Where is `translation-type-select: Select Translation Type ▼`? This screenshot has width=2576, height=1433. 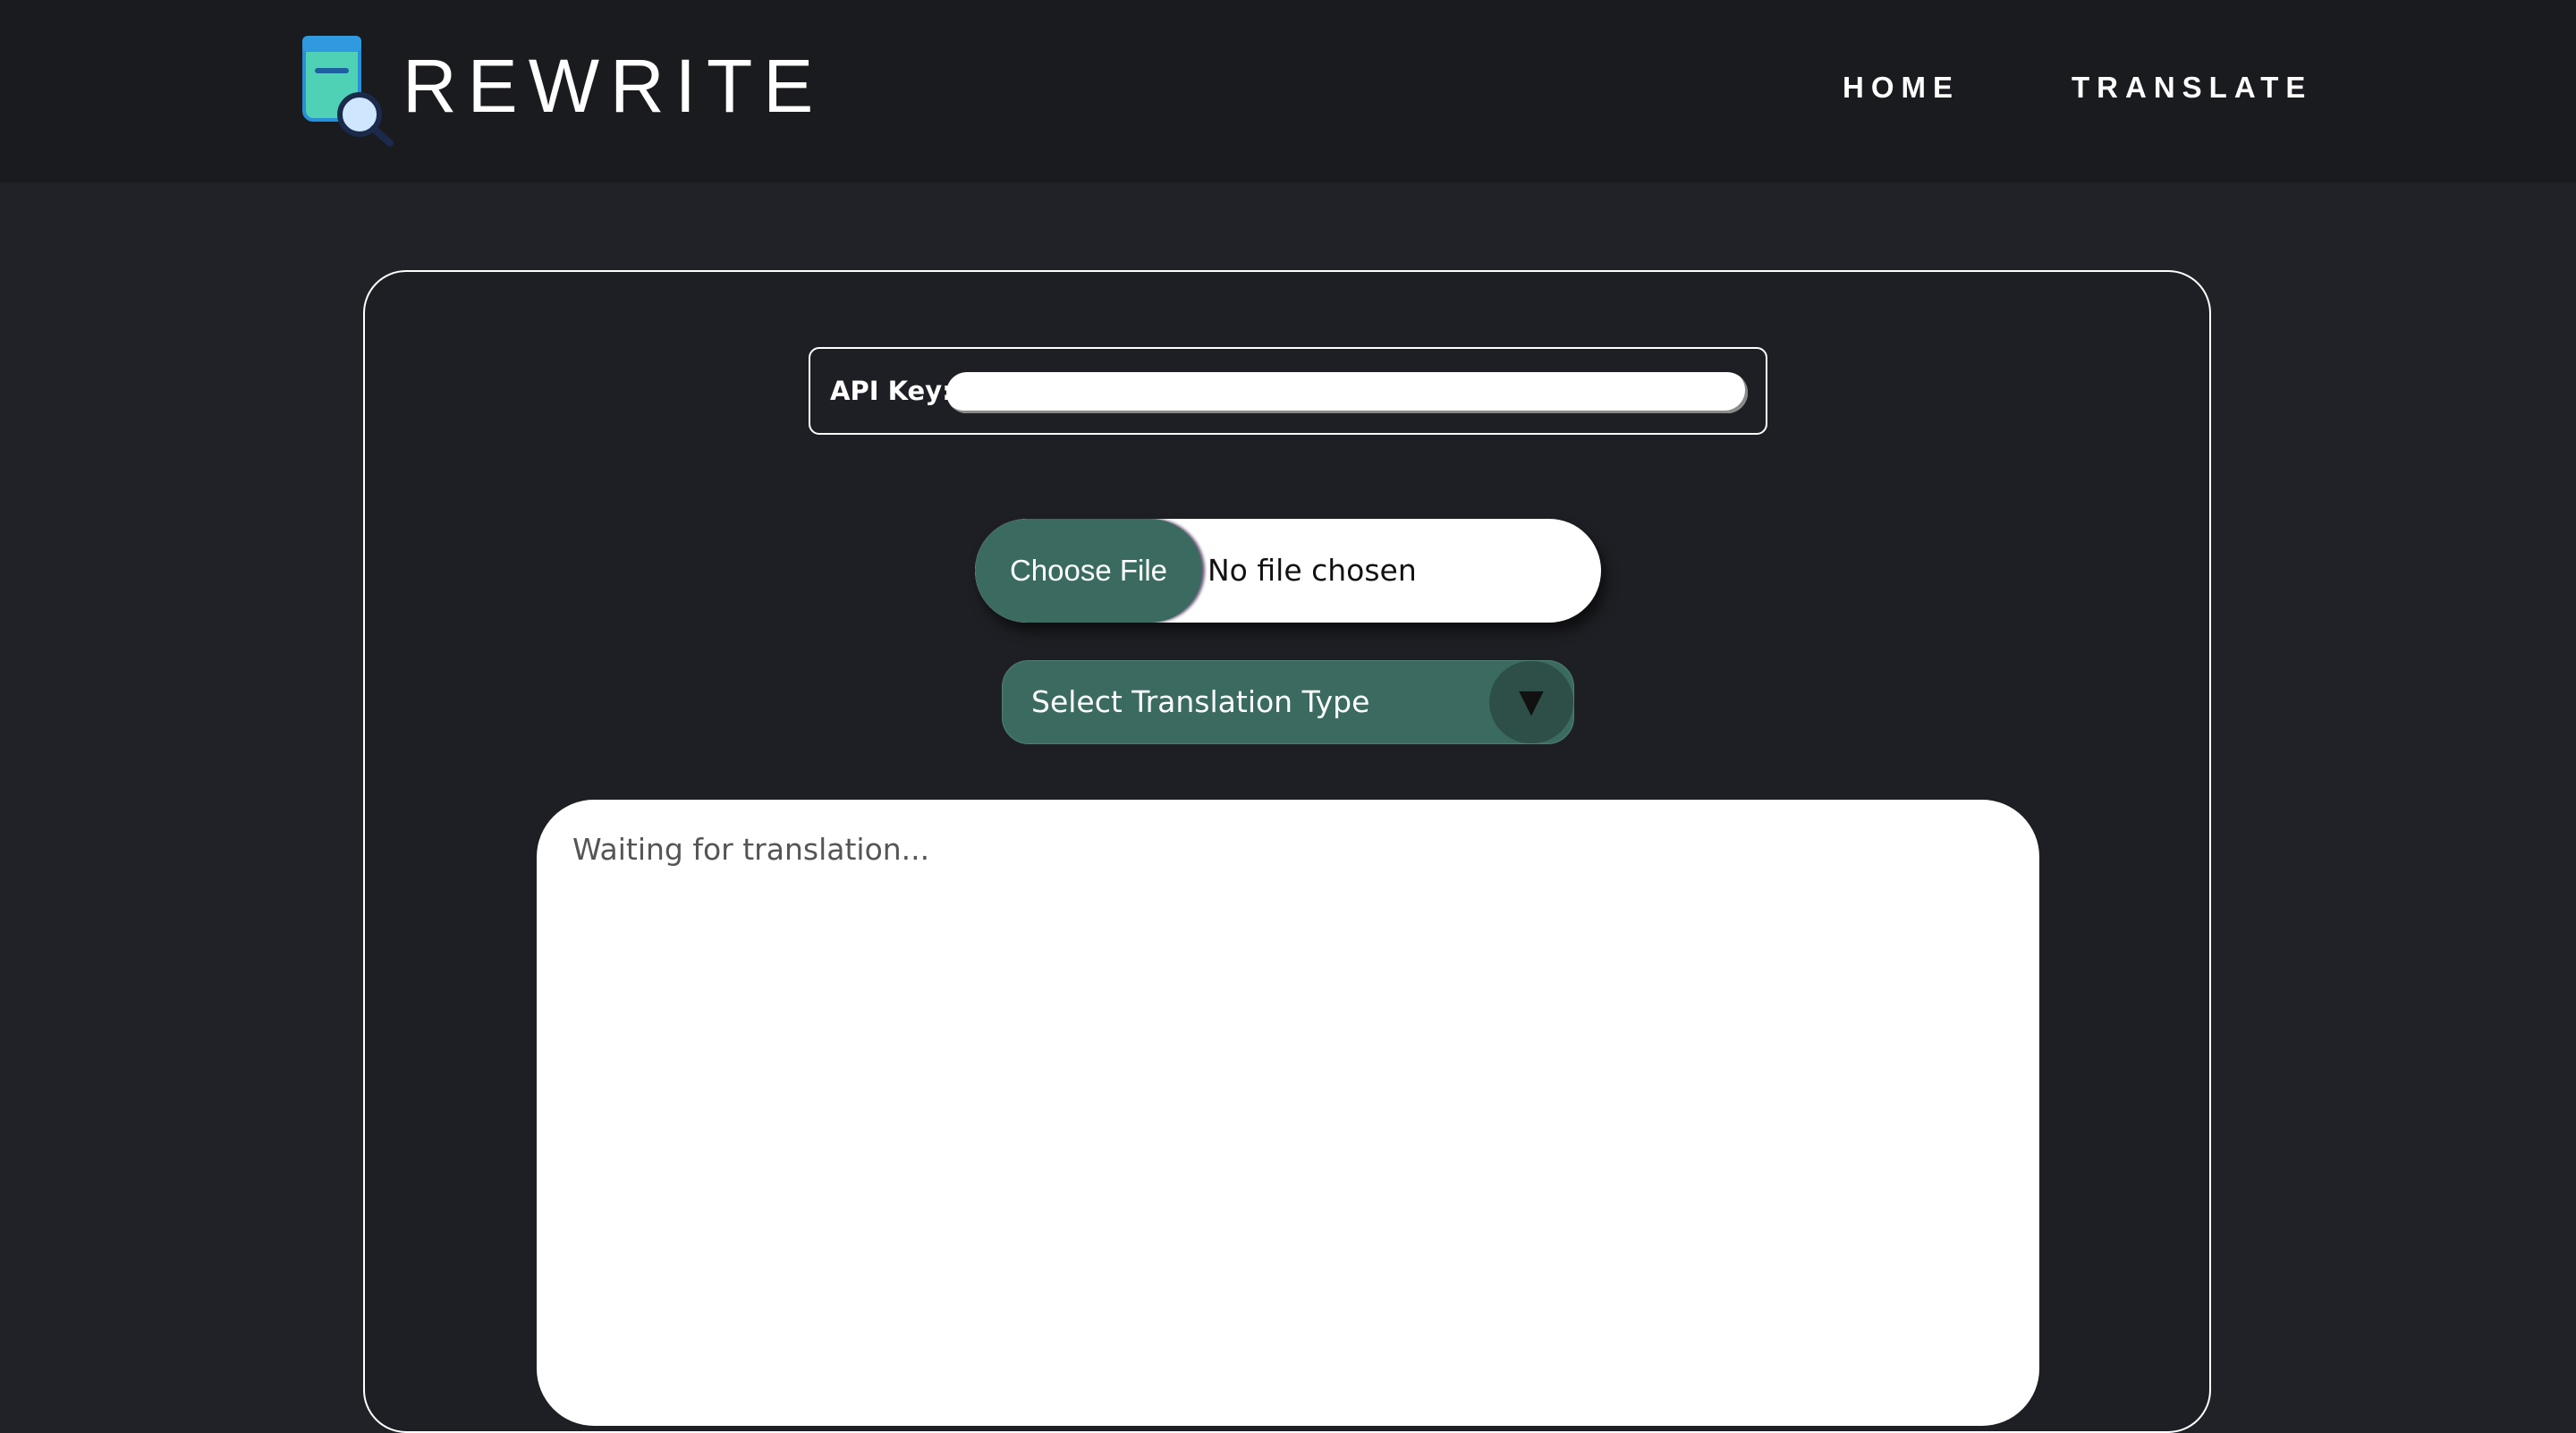 translation-type-select: Select Translation Type ▼ is located at coordinates (1288, 702).